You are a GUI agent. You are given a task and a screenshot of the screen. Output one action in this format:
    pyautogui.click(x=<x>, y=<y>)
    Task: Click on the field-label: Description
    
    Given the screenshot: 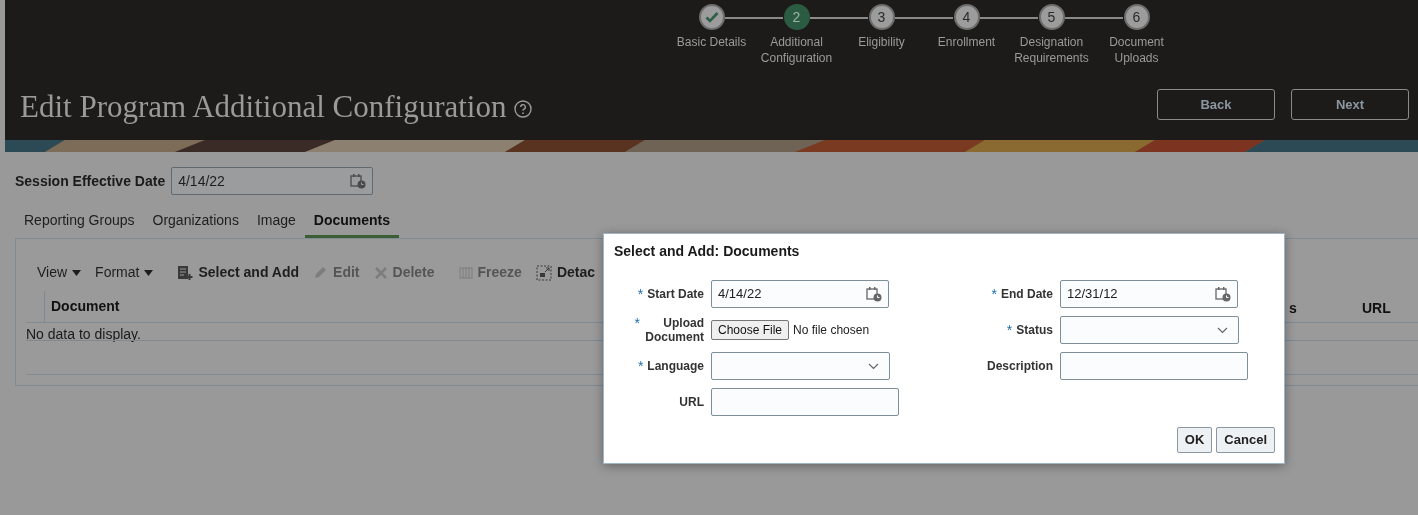 What is the action you would take?
    pyautogui.click(x=1020, y=366)
    